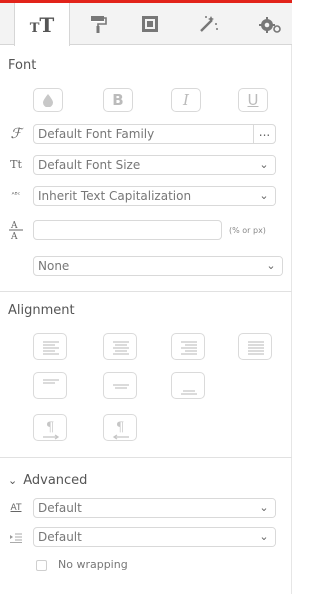 The width and height of the screenshot is (320, 594). I want to click on alignment-section-title: Alignment, so click(41, 310).